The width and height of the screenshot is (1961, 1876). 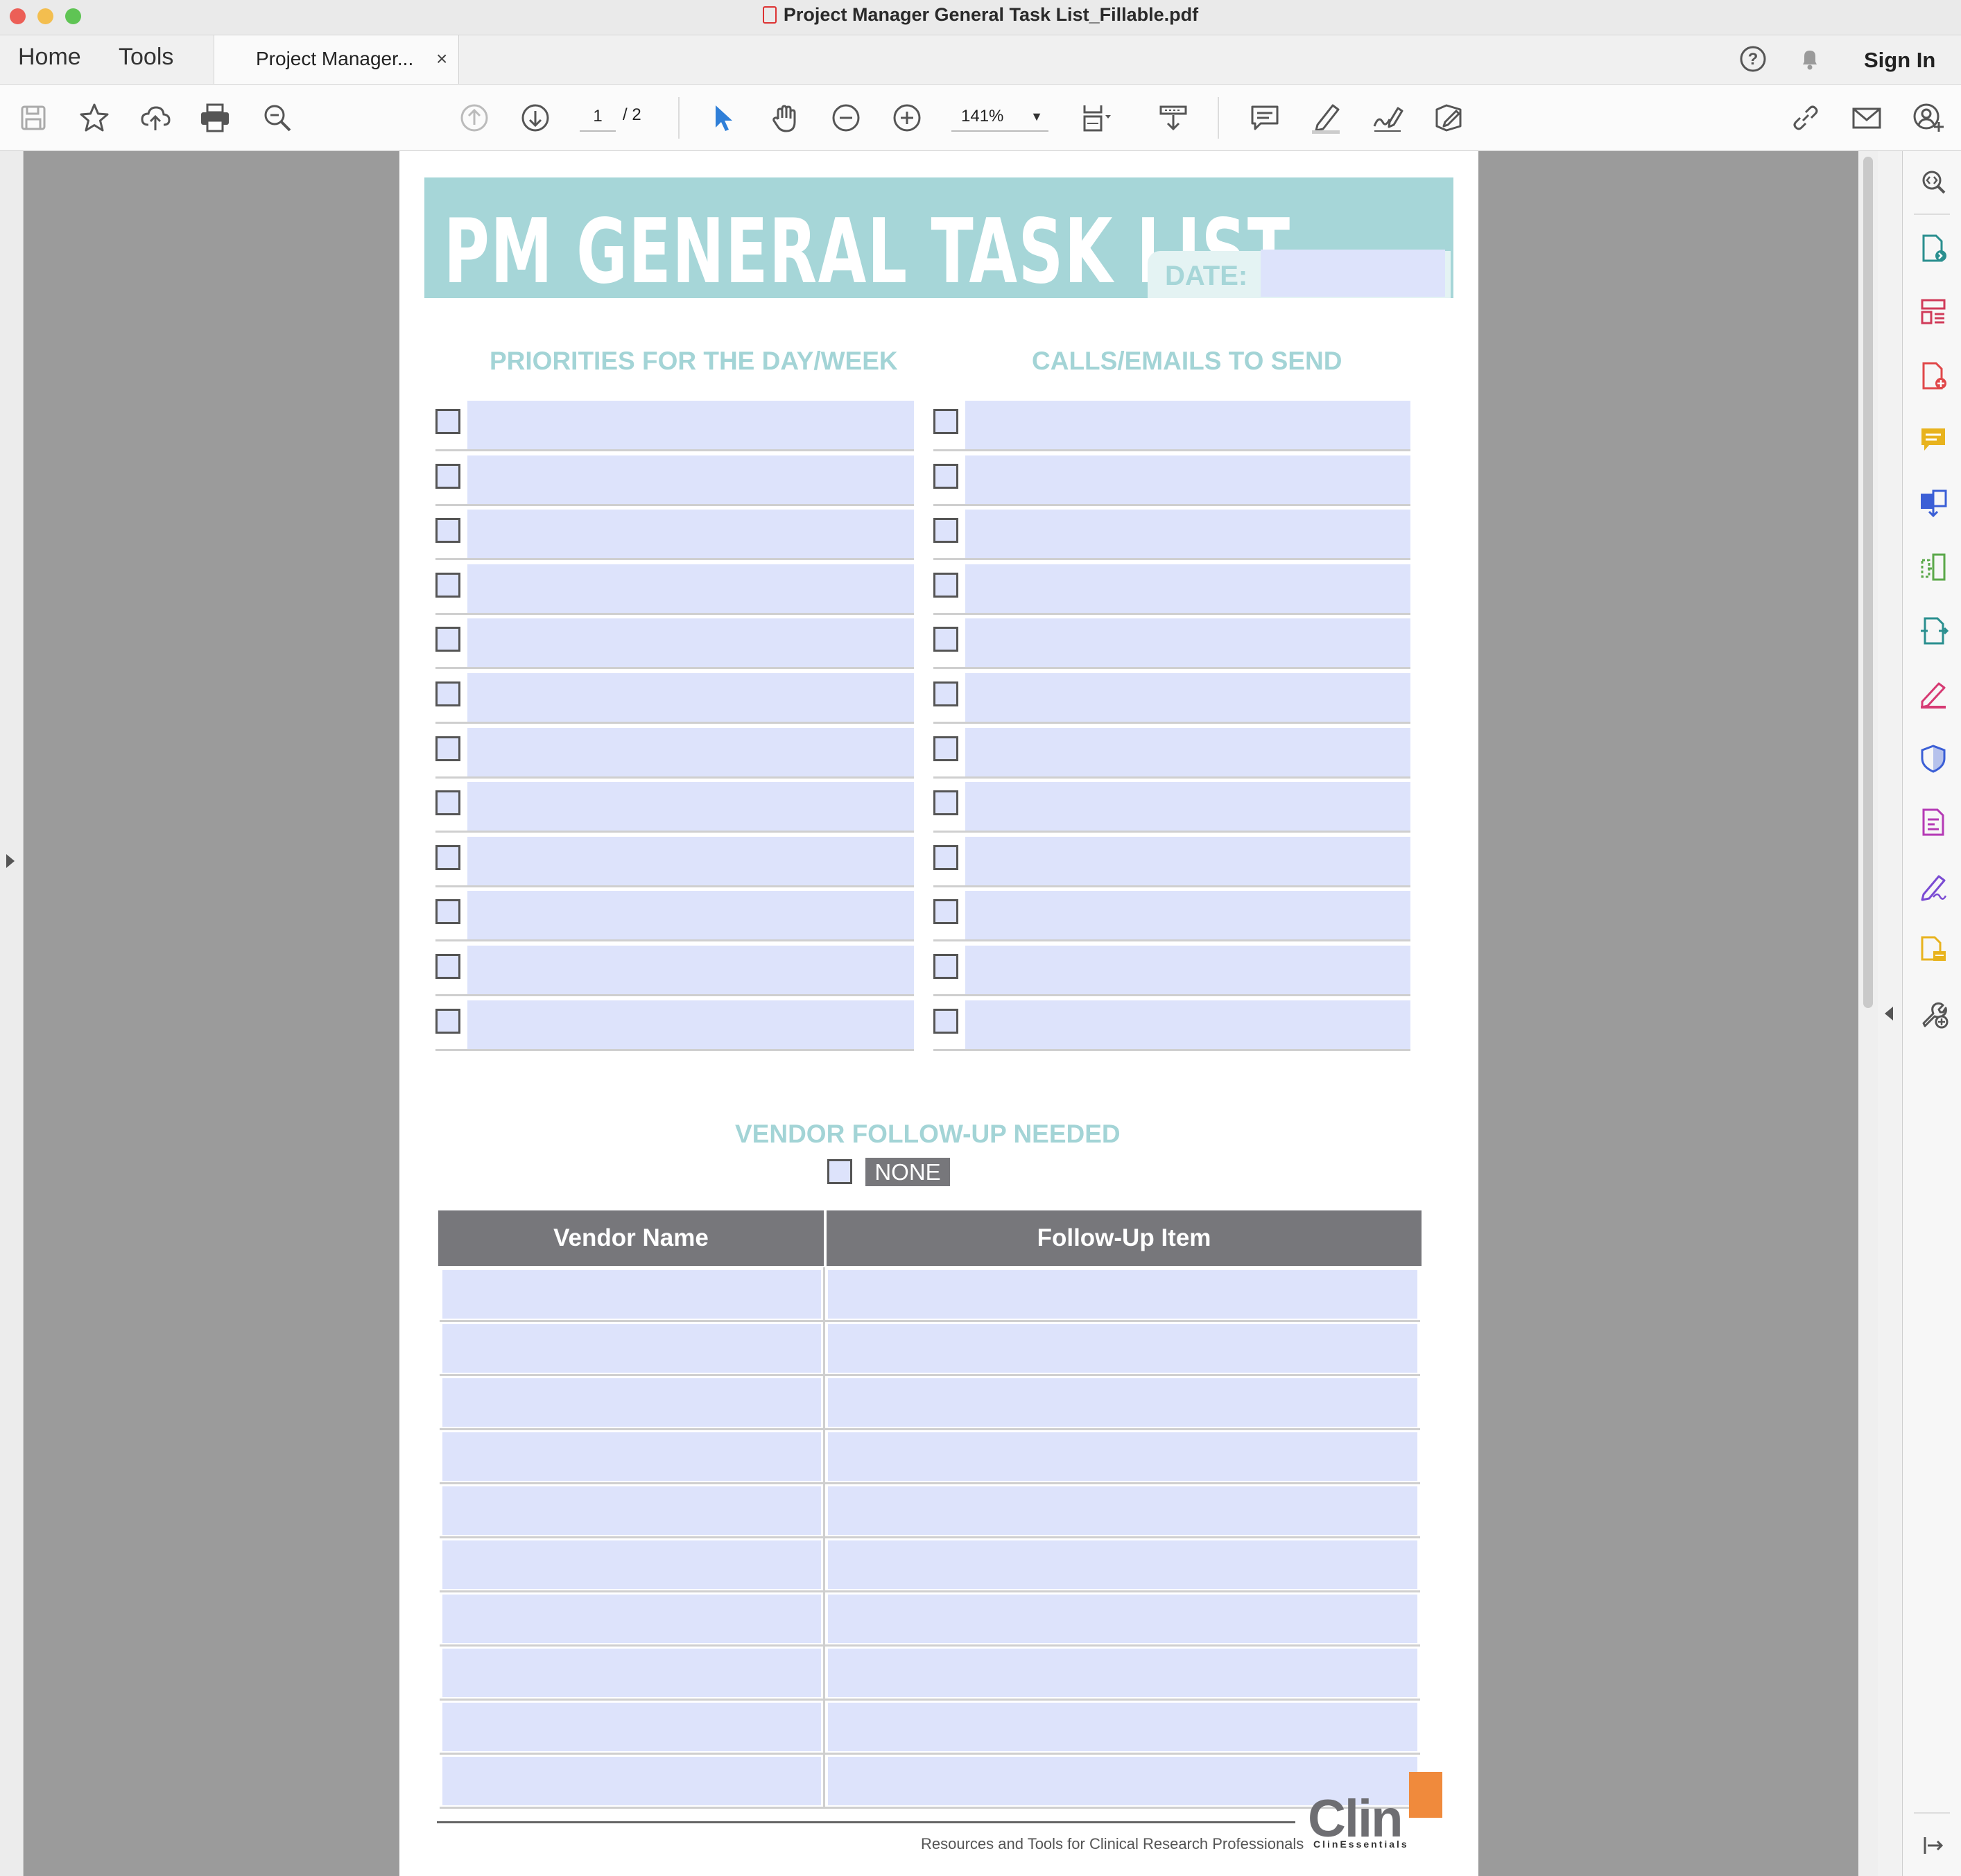 What do you see at coordinates (10, 861) in the screenshot?
I see `expand-left-panel-icon` at bounding box center [10, 861].